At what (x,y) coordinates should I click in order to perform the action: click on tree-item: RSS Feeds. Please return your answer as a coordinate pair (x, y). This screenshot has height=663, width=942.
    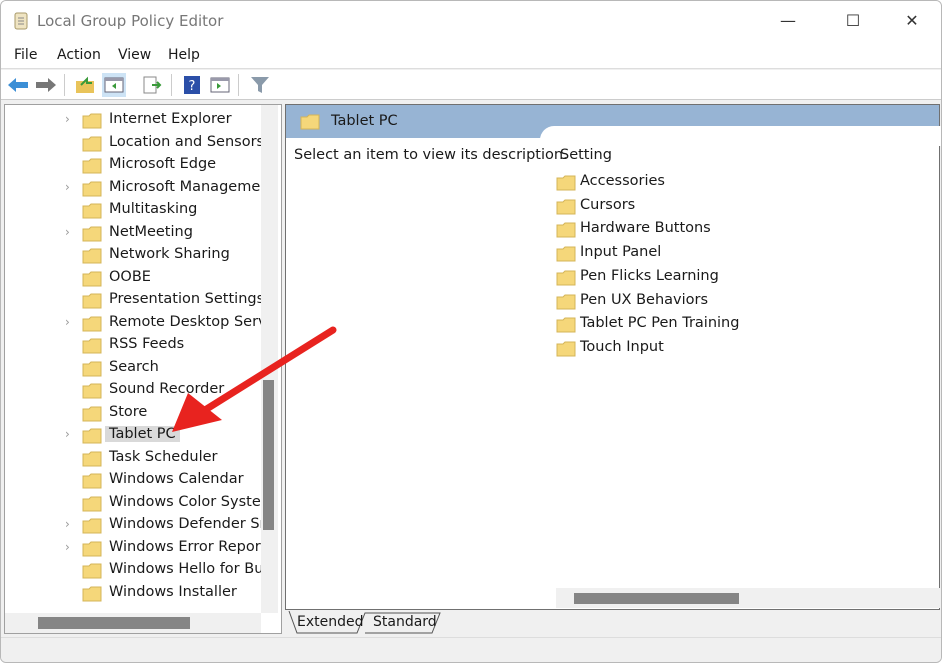
    Looking at the image, I should click on (133, 346).